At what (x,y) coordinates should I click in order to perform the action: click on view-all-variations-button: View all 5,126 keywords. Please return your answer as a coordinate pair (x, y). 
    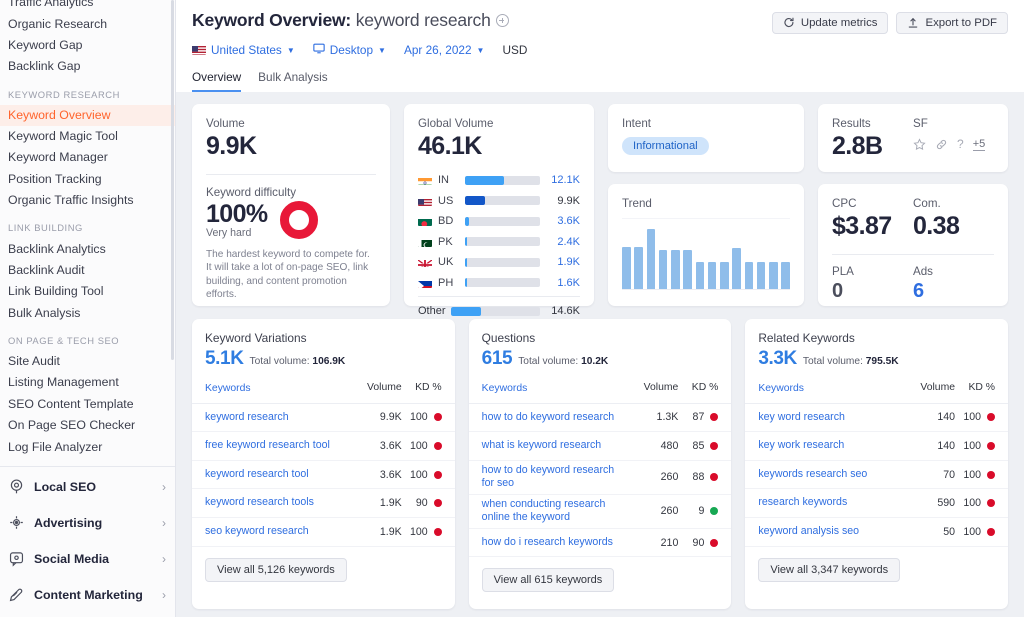
    Looking at the image, I should click on (276, 569).